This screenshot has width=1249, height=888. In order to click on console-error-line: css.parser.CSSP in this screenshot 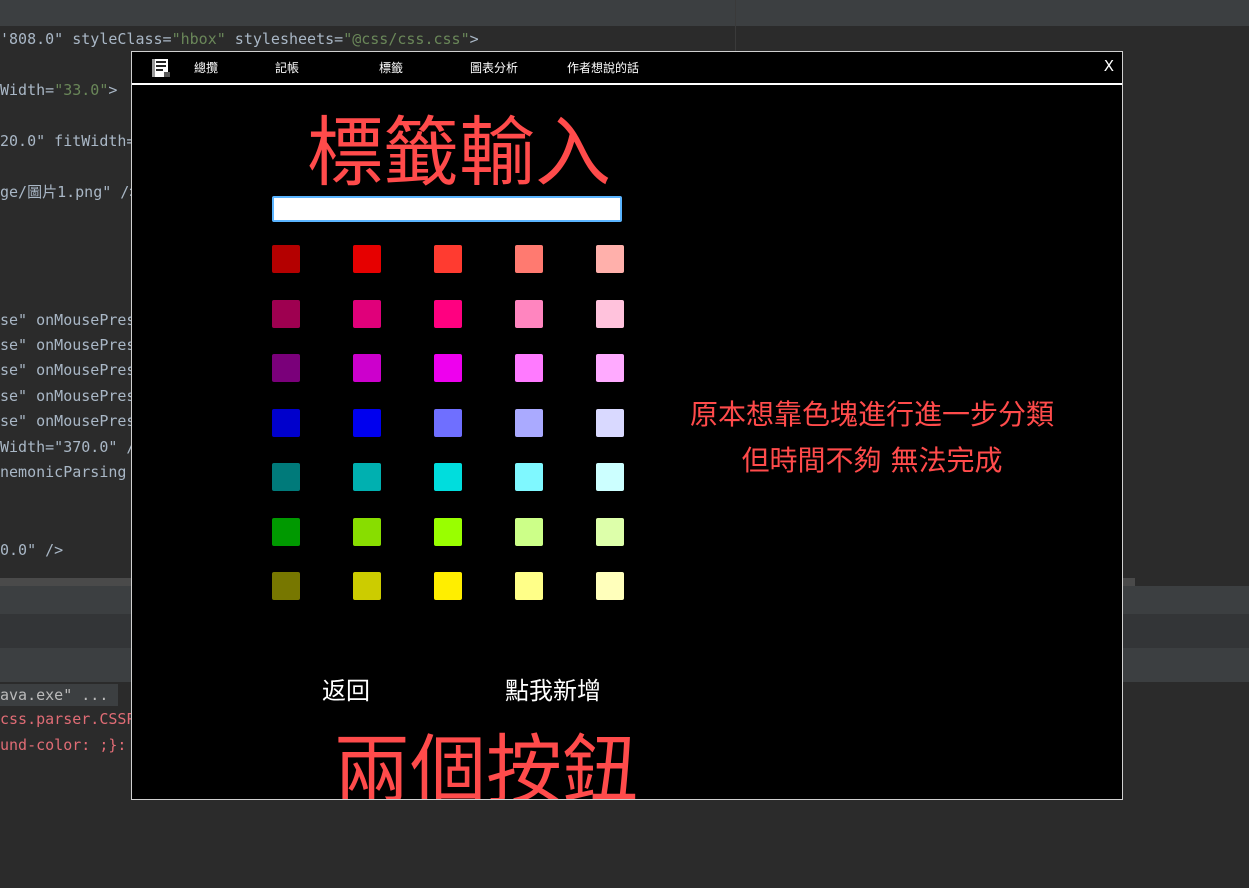, I will do `click(68, 719)`.